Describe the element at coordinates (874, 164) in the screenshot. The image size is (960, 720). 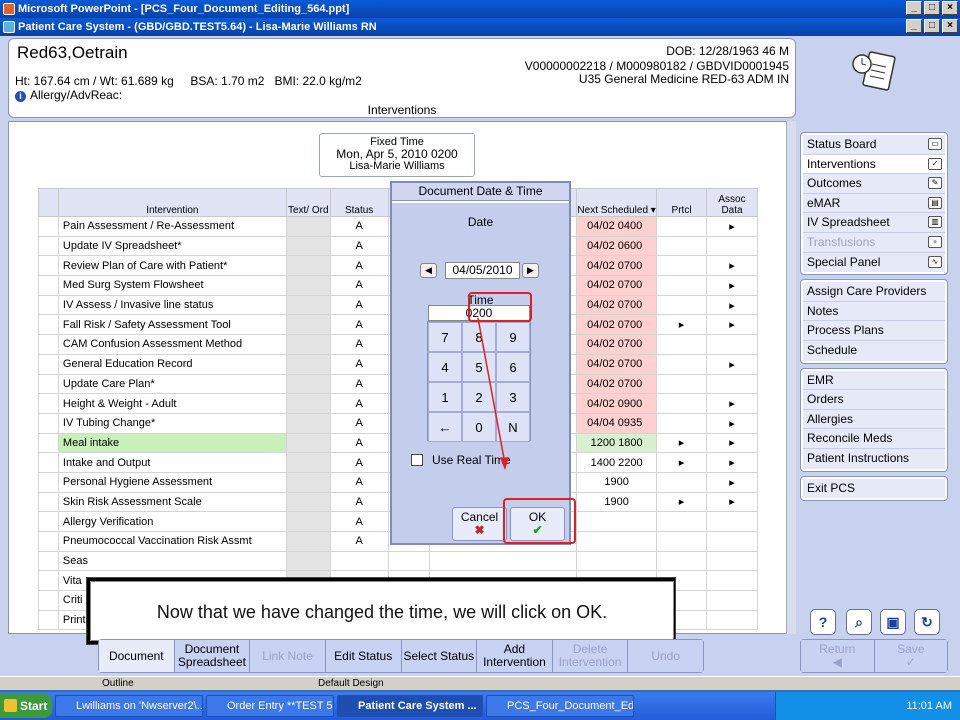
I see `sidebar-item-interventions: Interventions ✓` at that location.